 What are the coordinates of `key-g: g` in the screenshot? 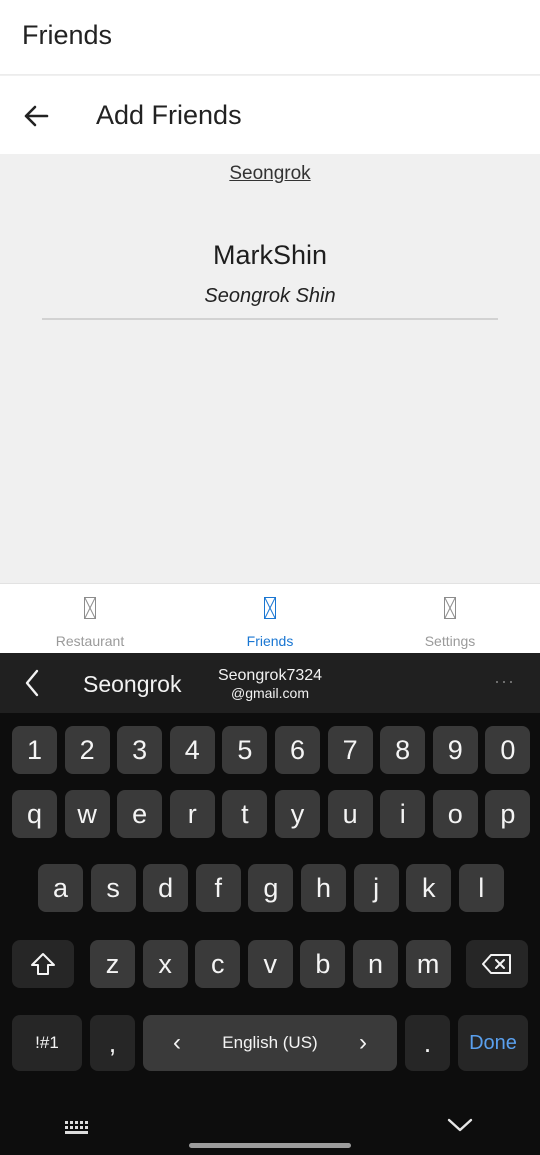 It's located at (271, 888).